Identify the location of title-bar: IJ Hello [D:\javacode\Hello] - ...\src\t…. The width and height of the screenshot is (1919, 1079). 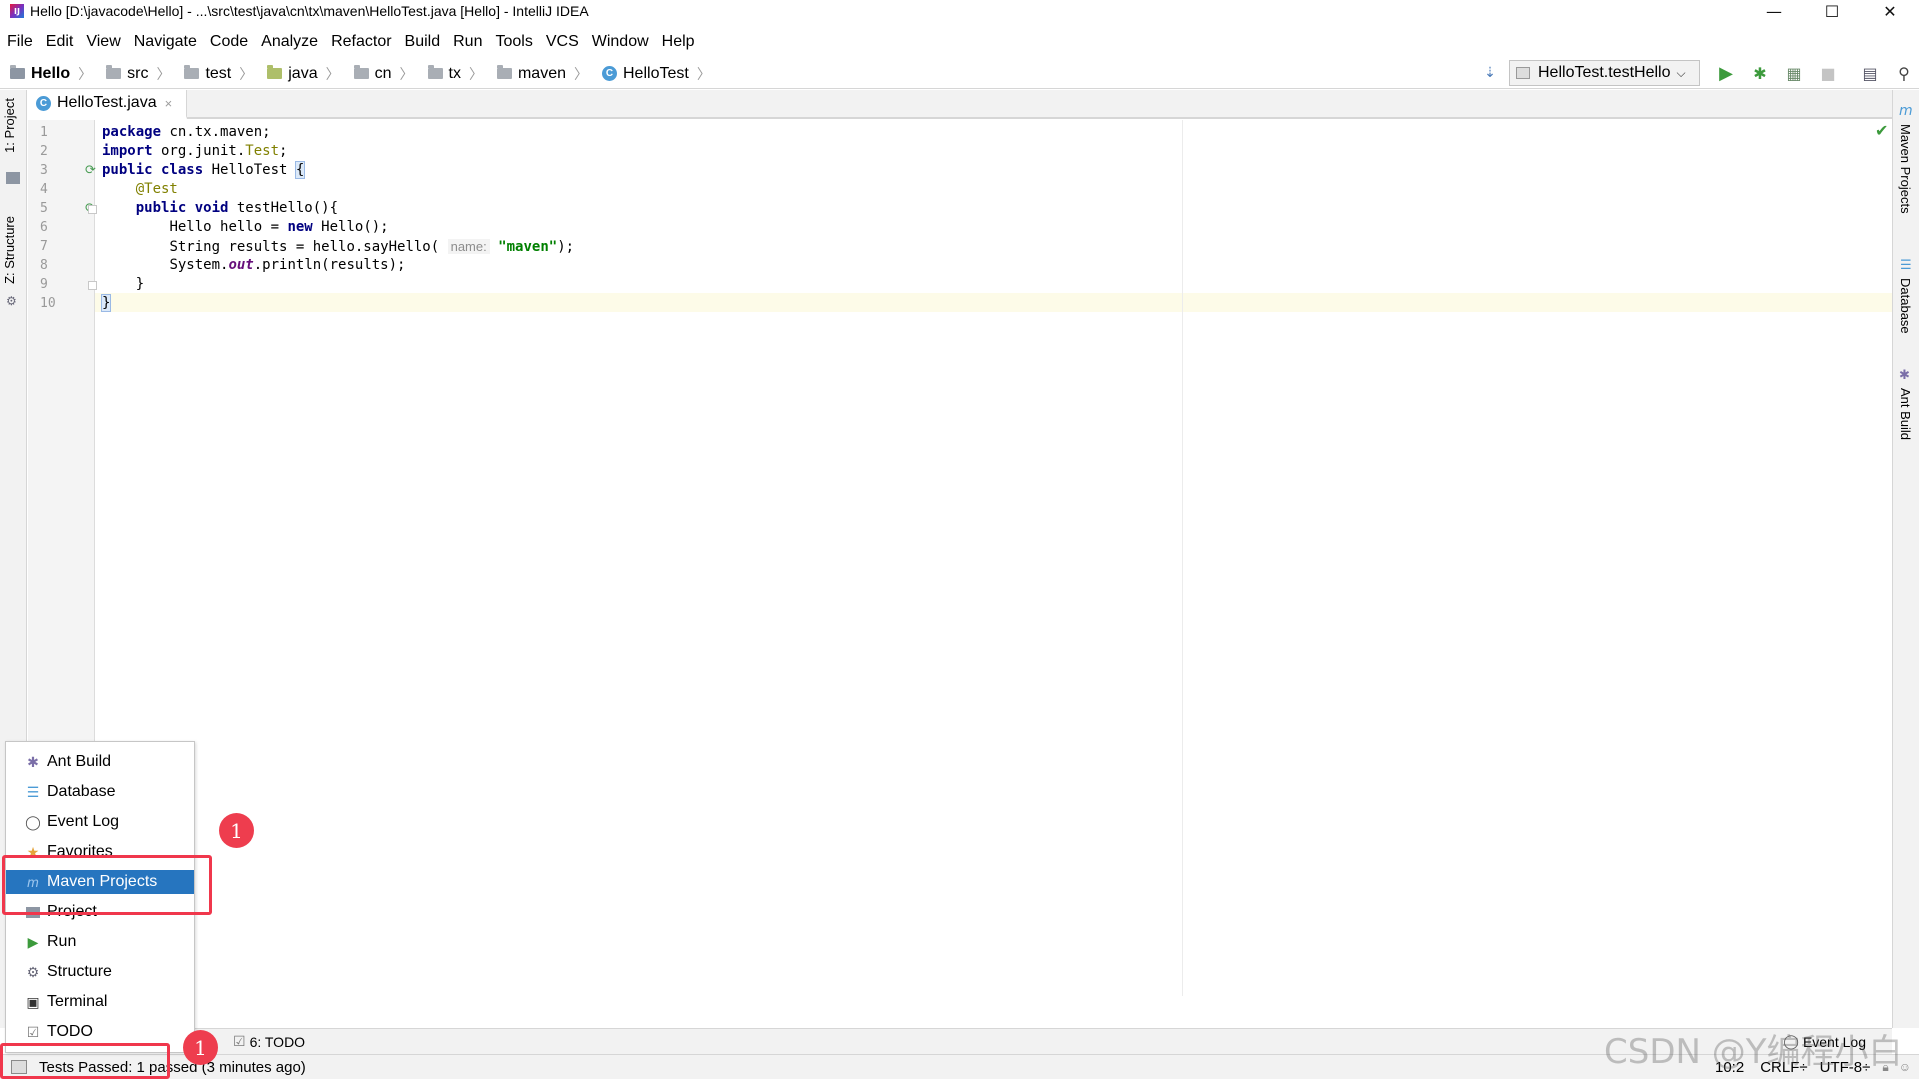
(959, 11).